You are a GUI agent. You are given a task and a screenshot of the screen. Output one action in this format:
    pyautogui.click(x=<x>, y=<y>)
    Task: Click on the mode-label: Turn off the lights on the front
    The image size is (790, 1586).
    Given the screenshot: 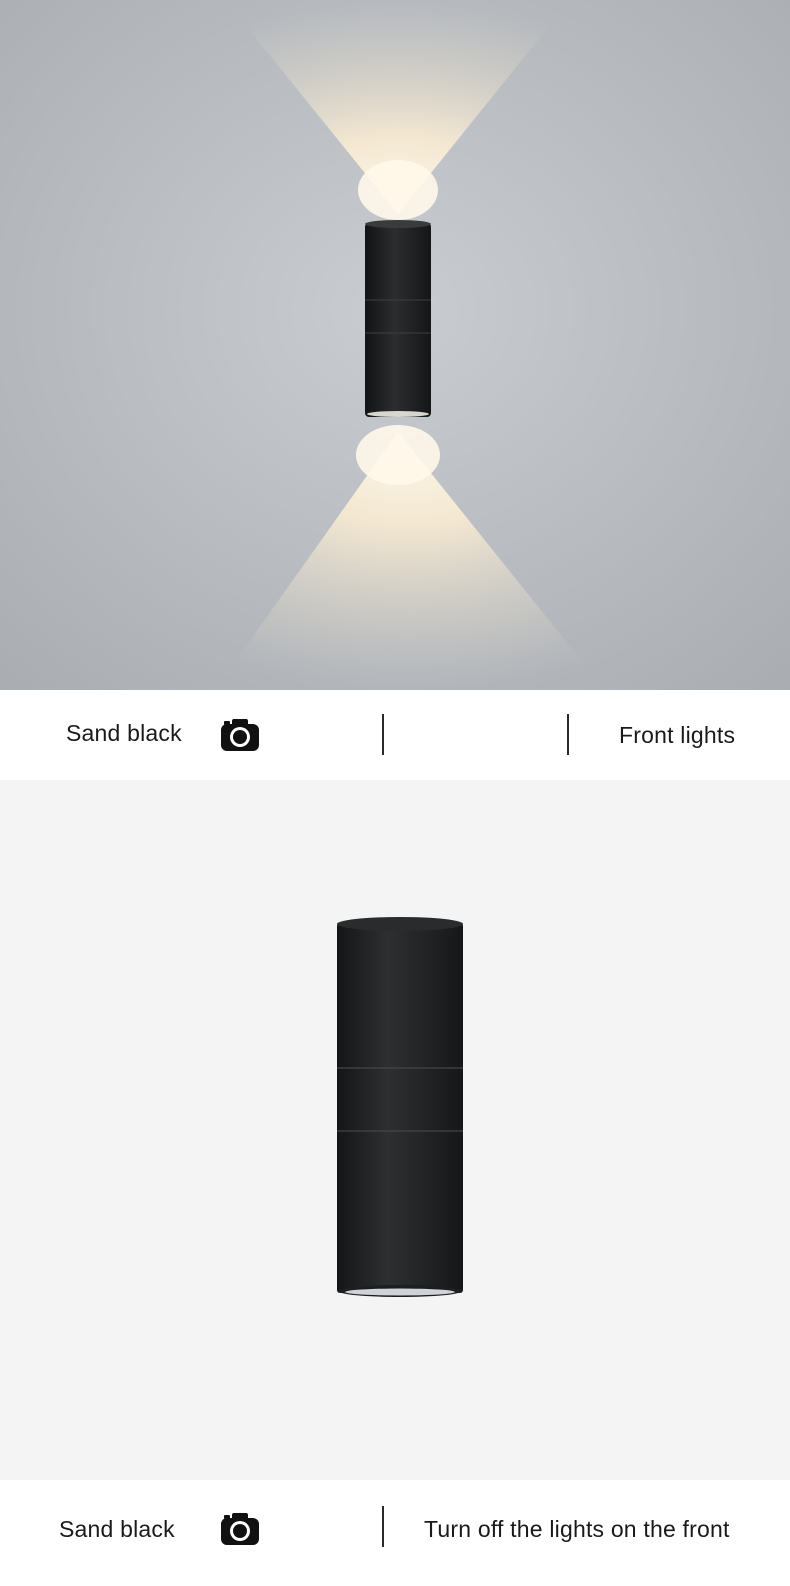 What is the action you would take?
    pyautogui.click(x=577, y=1529)
    